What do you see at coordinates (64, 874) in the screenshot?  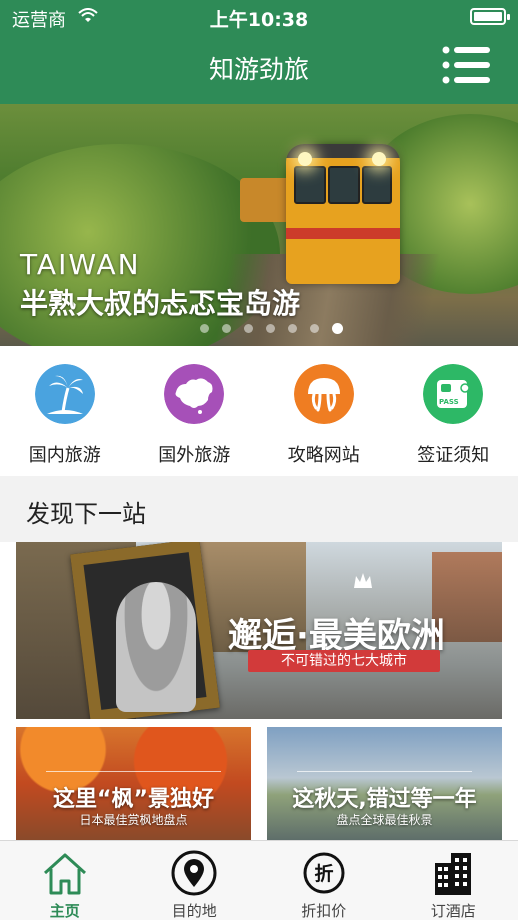 I see `home-icon` at bounding box center [64, 874].